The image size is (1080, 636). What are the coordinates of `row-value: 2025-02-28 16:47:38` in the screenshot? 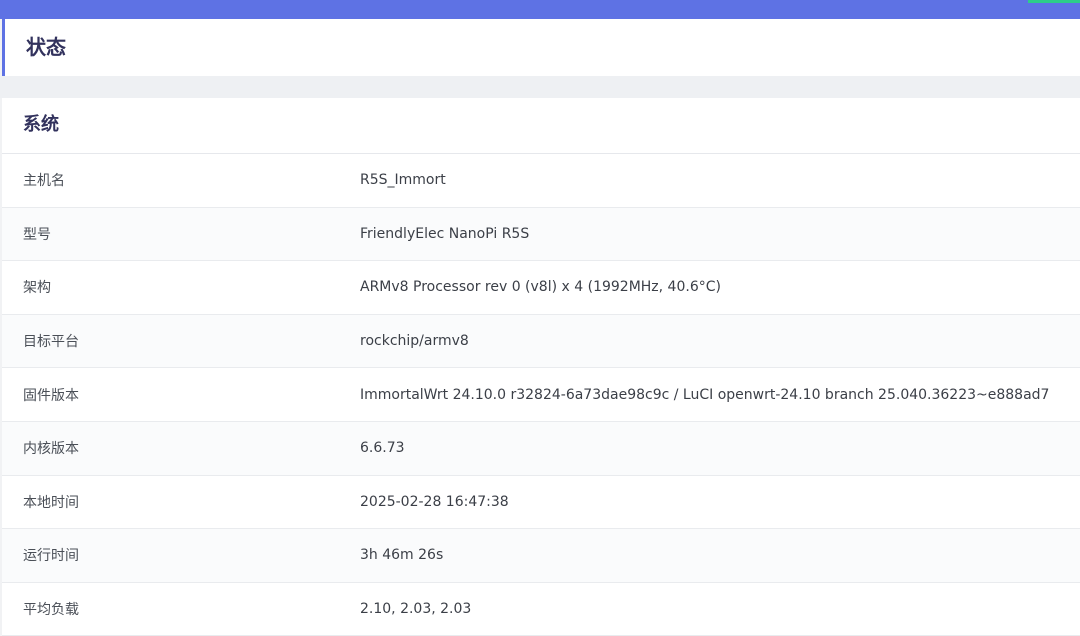 It's located at (434, 501).